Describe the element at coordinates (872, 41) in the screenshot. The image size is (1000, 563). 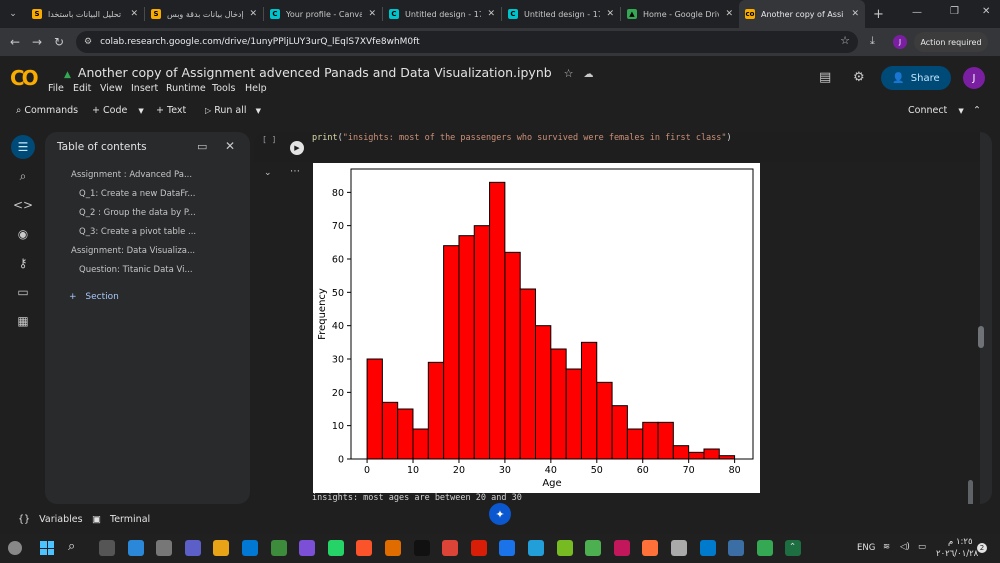
I see `download-icon: ⤓` at that location.